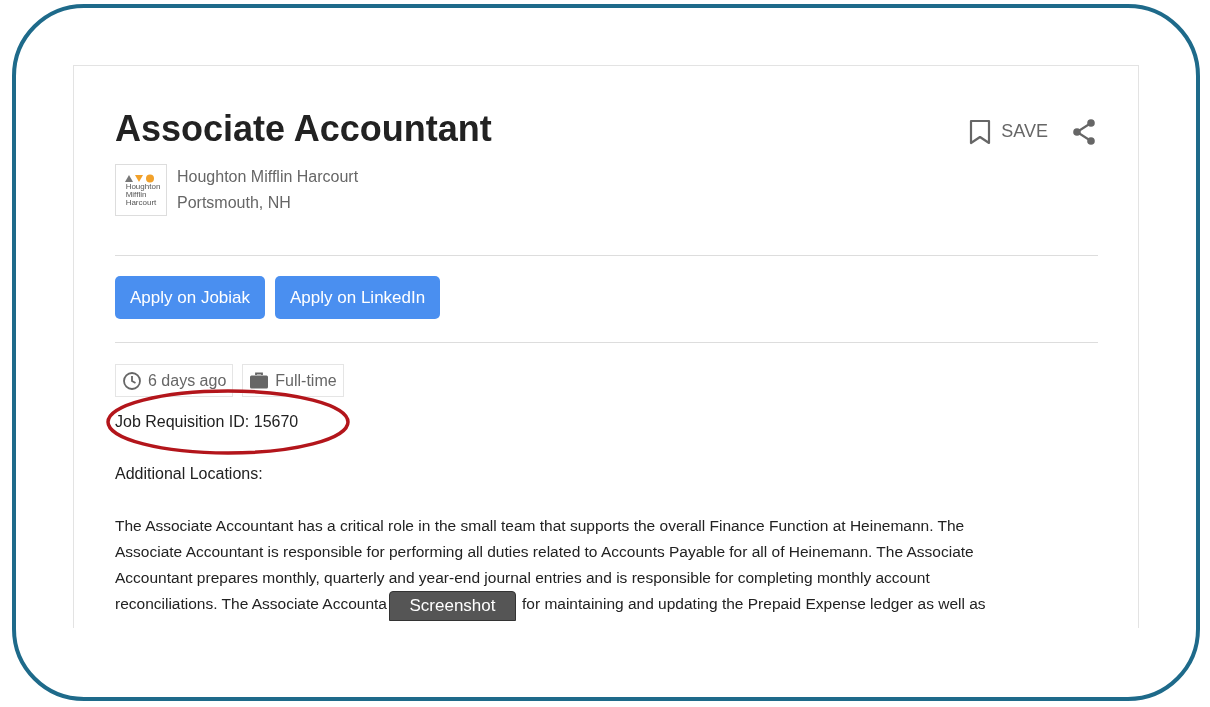 The image size is (1210, 707). Describe the element at coordinates (259, 380) in the screenshot. I see `briefcase-icon` at that location.